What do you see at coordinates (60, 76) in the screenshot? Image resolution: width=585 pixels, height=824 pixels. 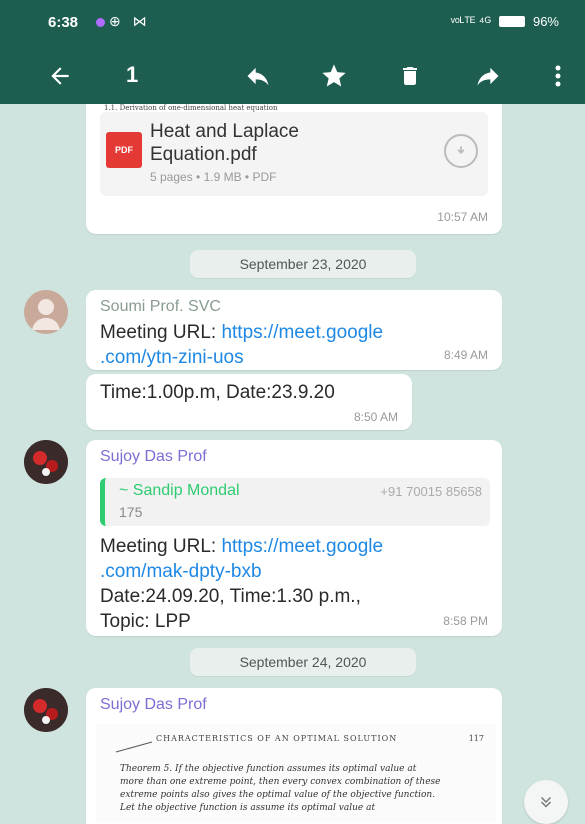 I see `back-icon` at bounding box center [60, 76].